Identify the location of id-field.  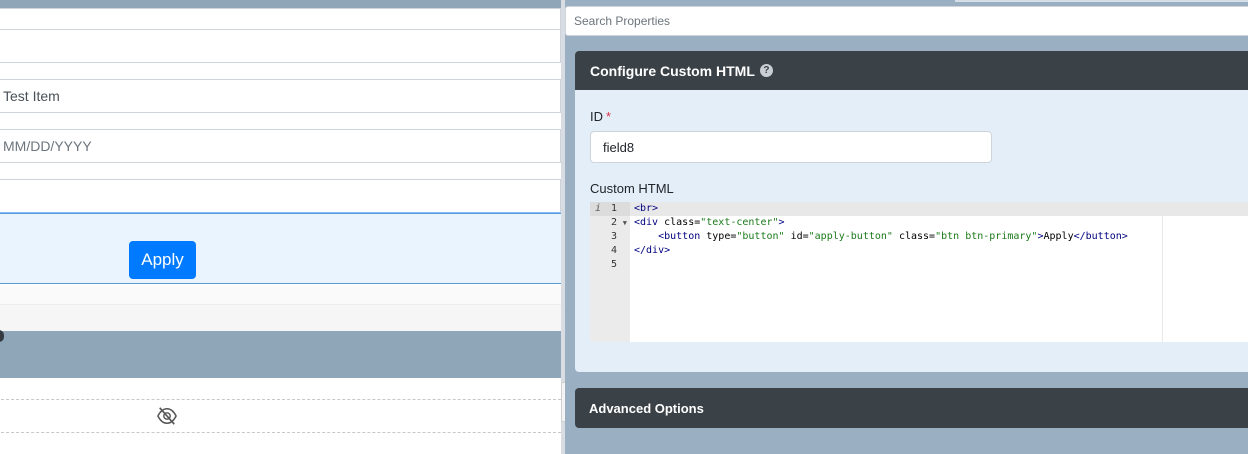
(791, 147).